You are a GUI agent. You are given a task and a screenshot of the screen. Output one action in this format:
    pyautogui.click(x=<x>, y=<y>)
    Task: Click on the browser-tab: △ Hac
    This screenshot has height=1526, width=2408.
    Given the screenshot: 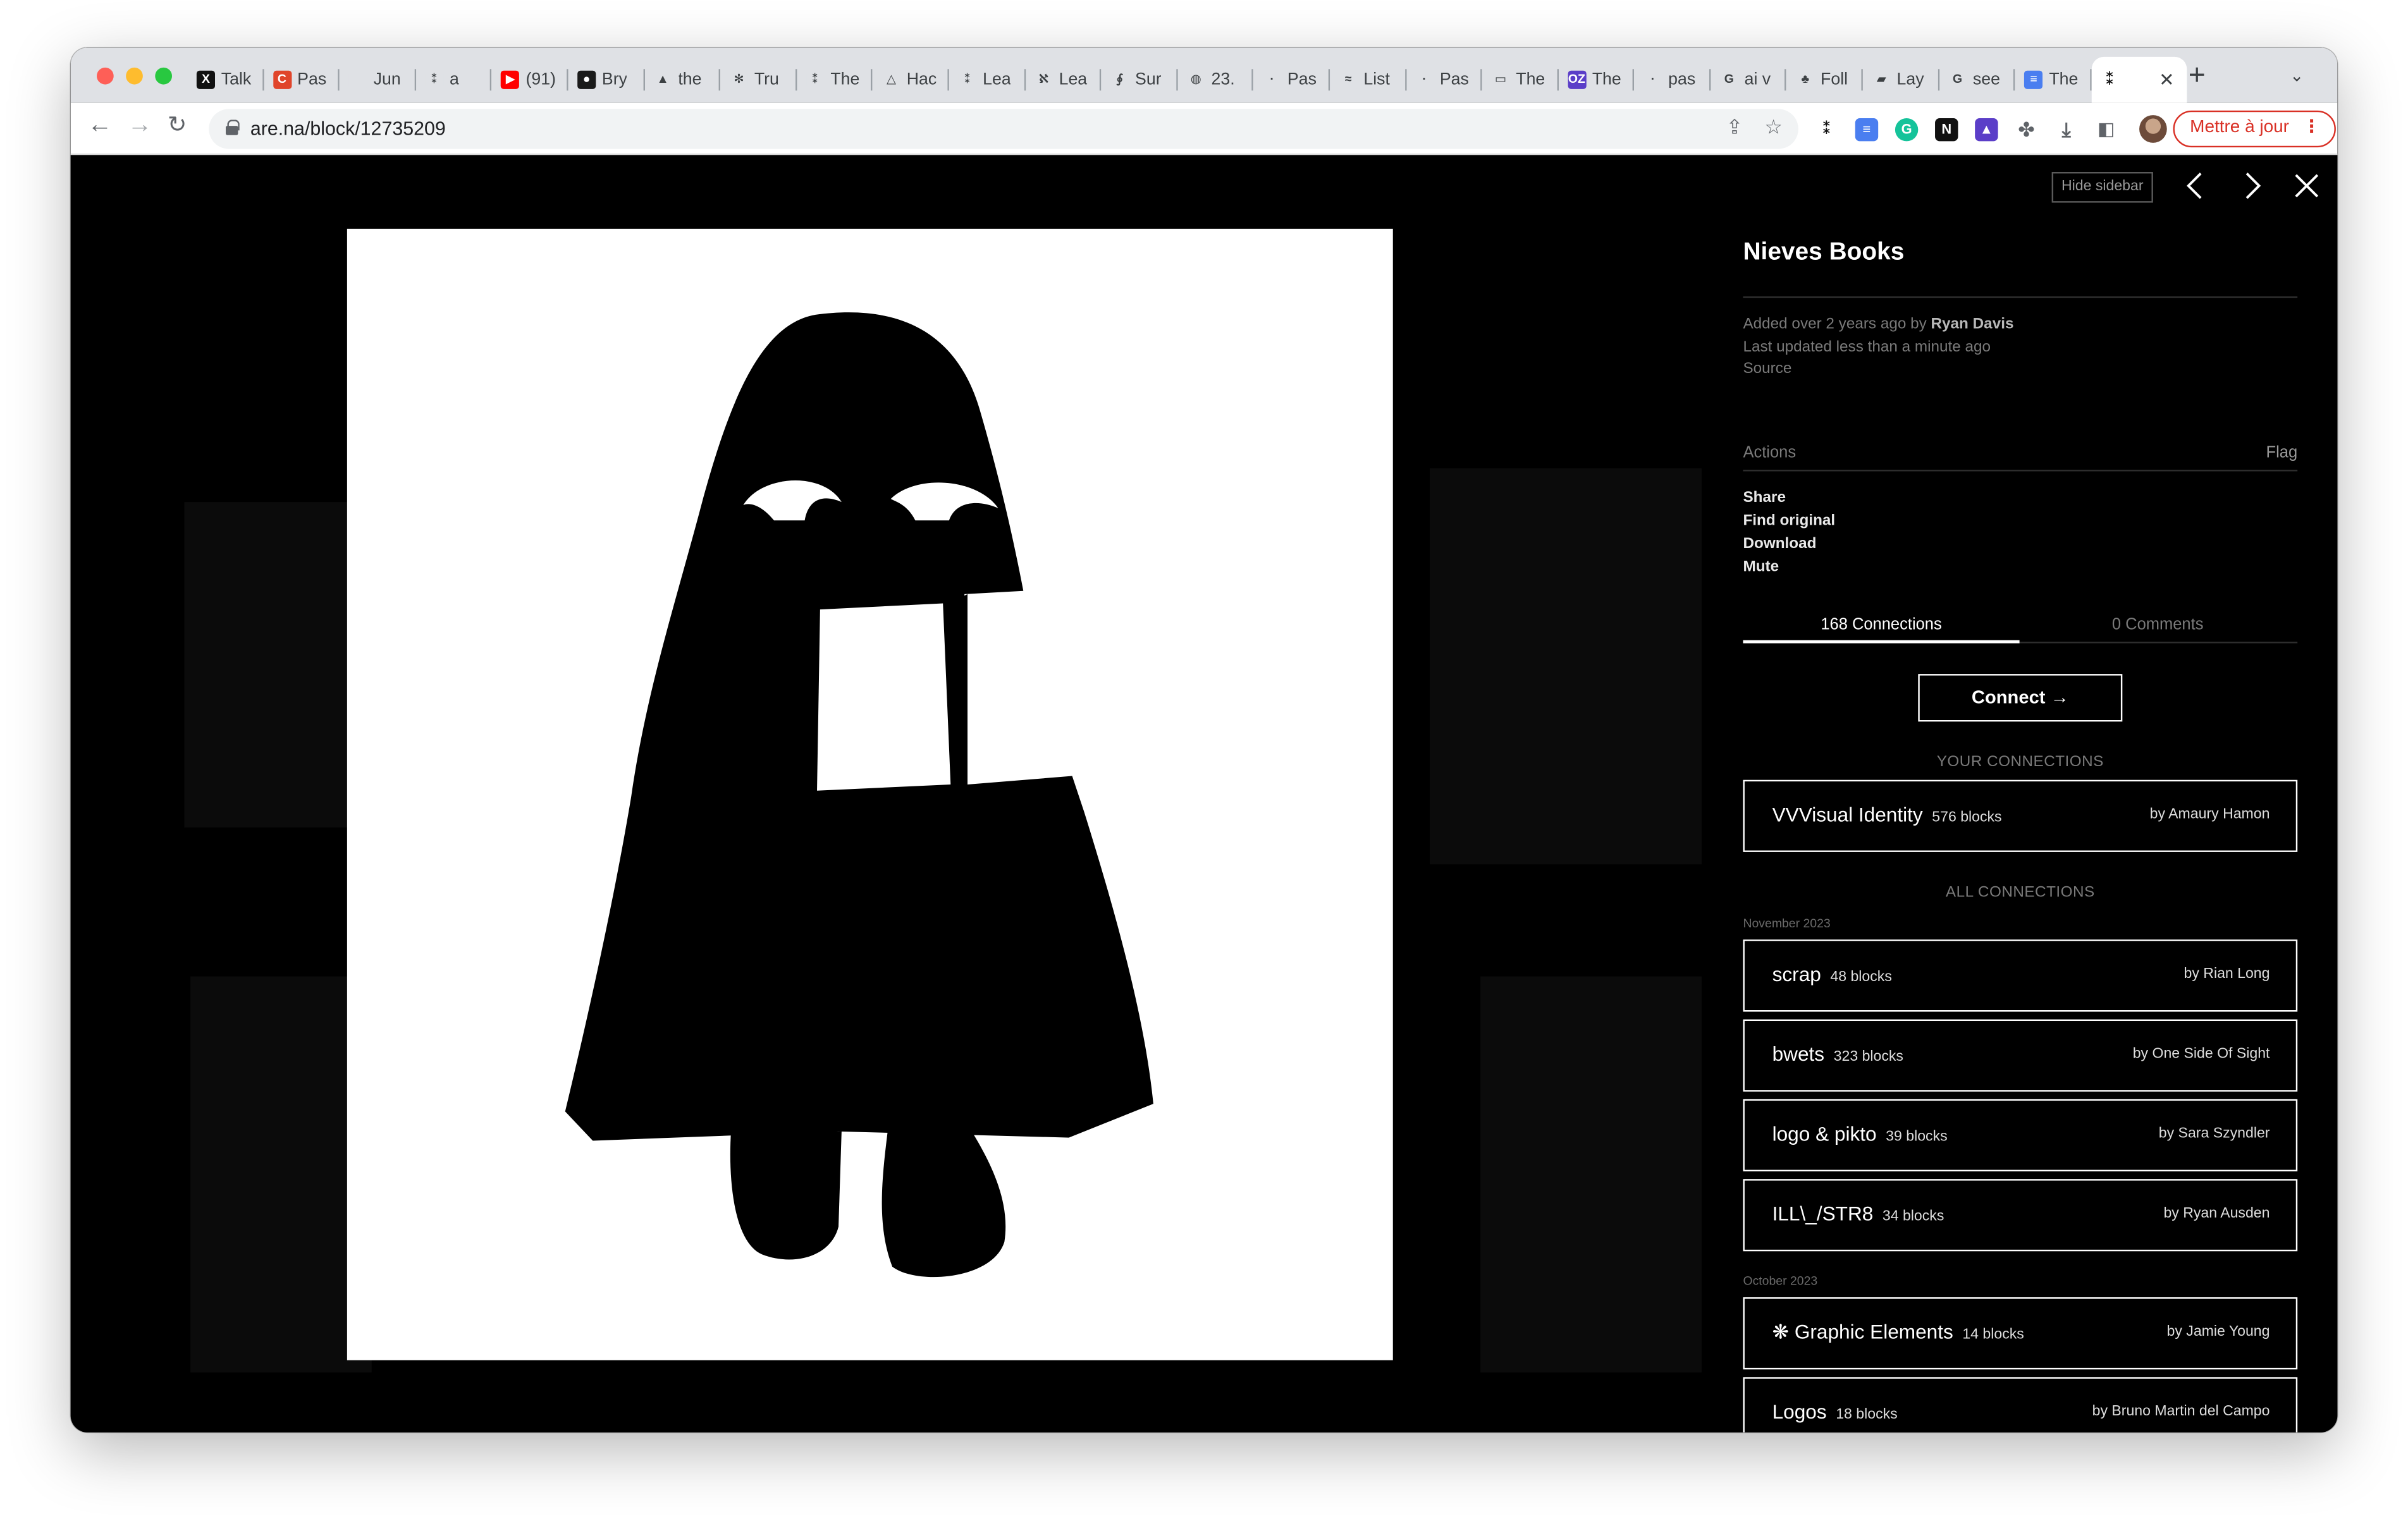 What is the action you would take?
    pyautogui.click(x=911, y=80)
    